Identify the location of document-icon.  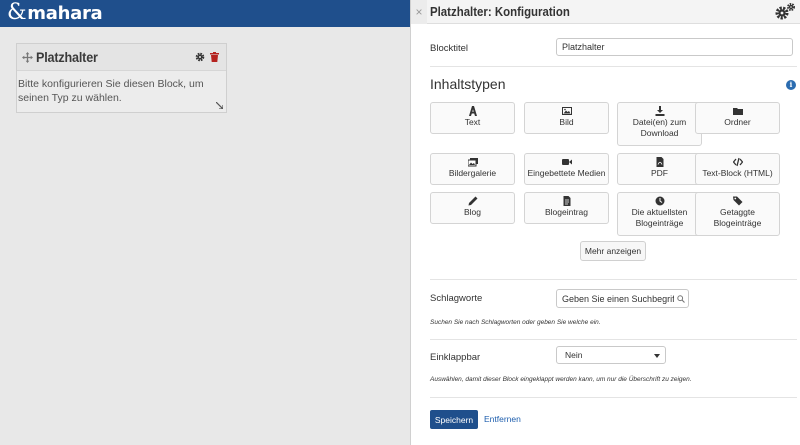
(566, 201).